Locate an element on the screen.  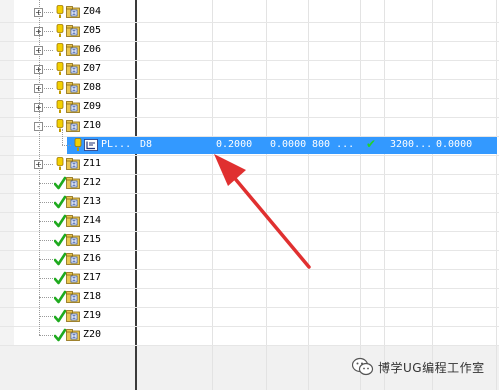
node-name: Z13 is located at coordinates (92, 201).